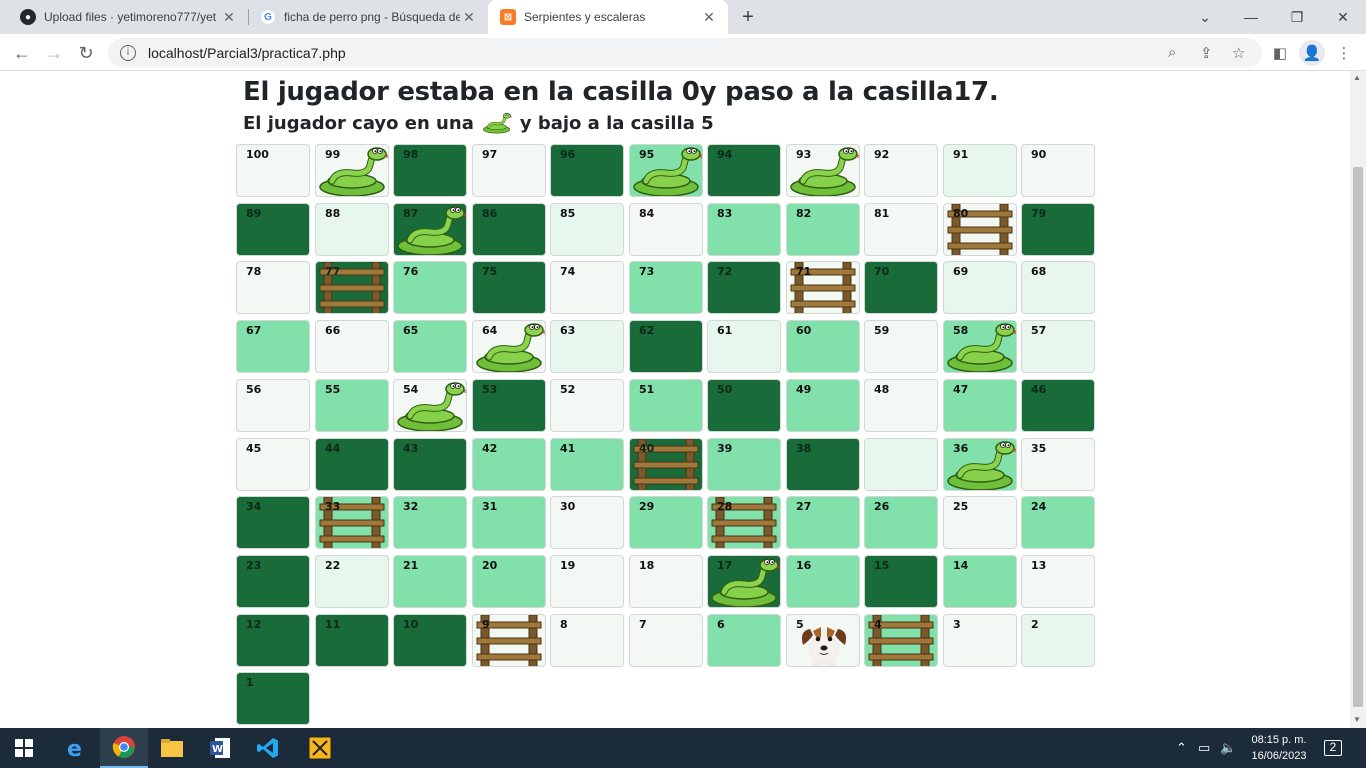 This screenshot has width=1366, height=768. I want to click on board-cell: 31, so click(509, 522).